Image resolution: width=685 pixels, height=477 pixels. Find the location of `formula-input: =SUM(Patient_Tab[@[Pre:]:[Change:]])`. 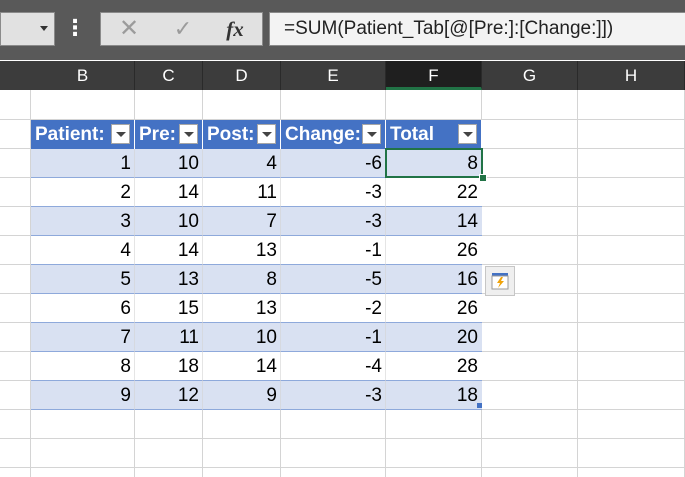

formula-input: =SUM(Patient_Tab[@[Pre:]:[Change:]]) is located at coordinates (477, 29).